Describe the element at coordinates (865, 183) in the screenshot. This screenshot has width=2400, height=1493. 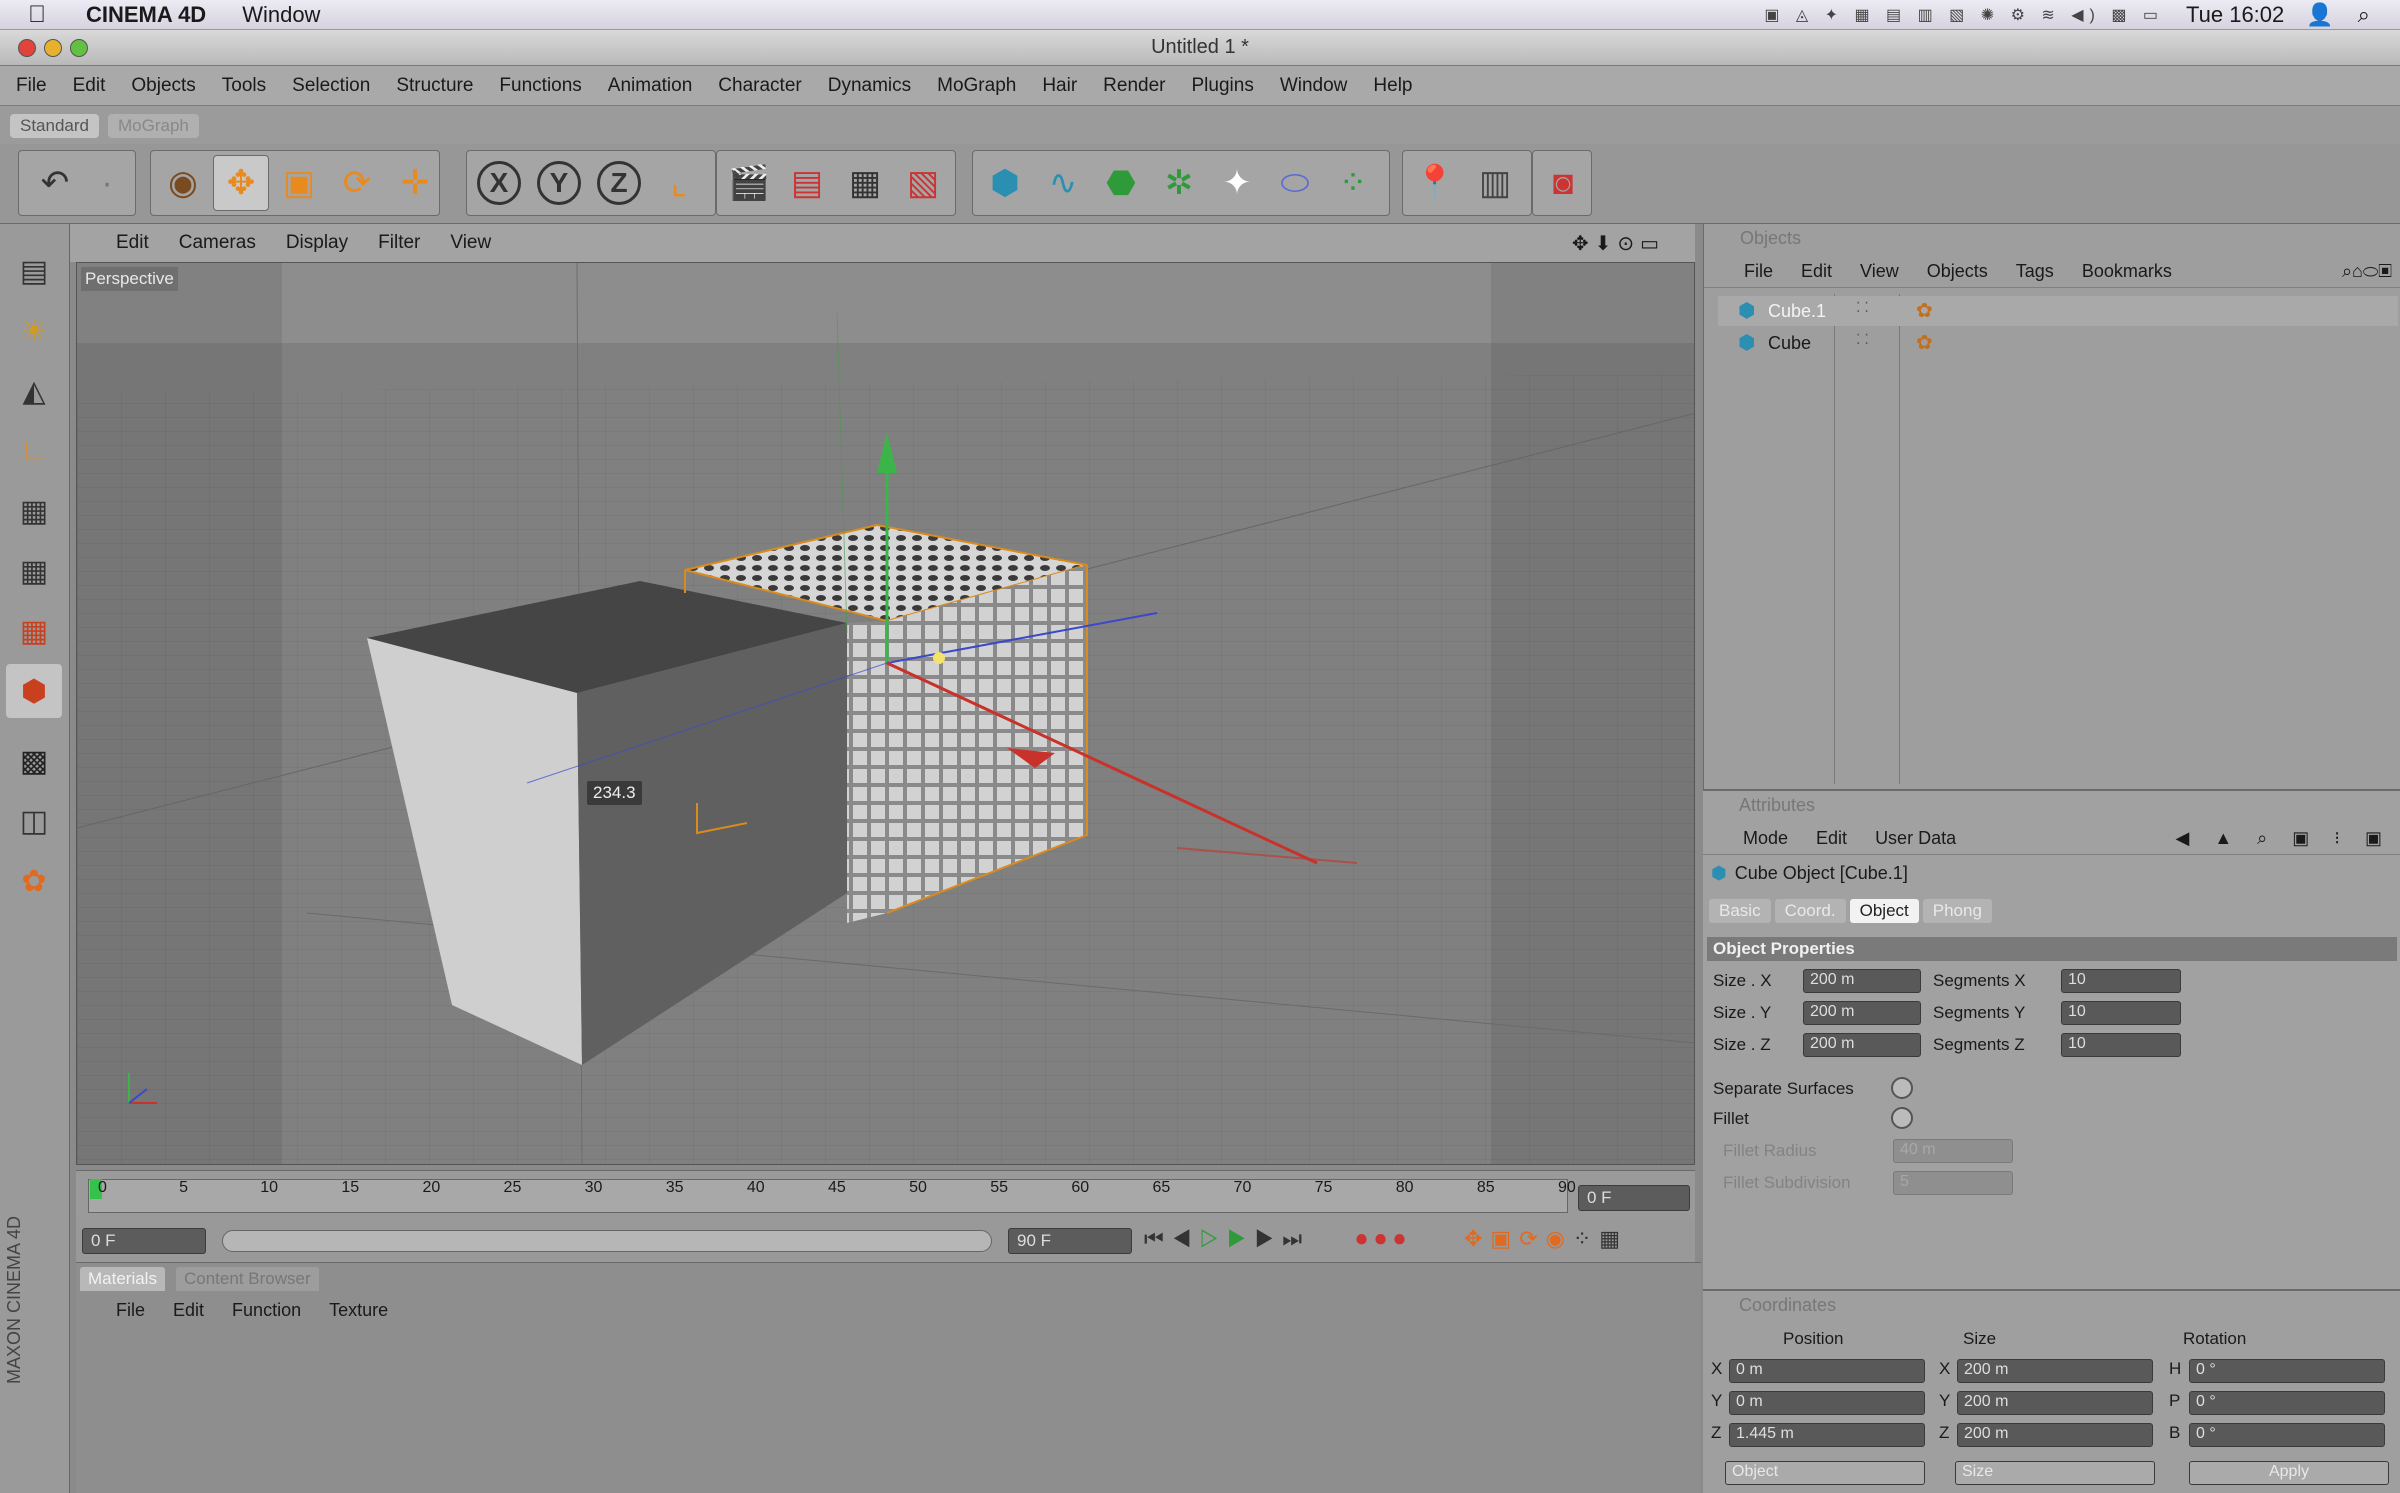
I see `render-queue-icon: ▦` at that location.